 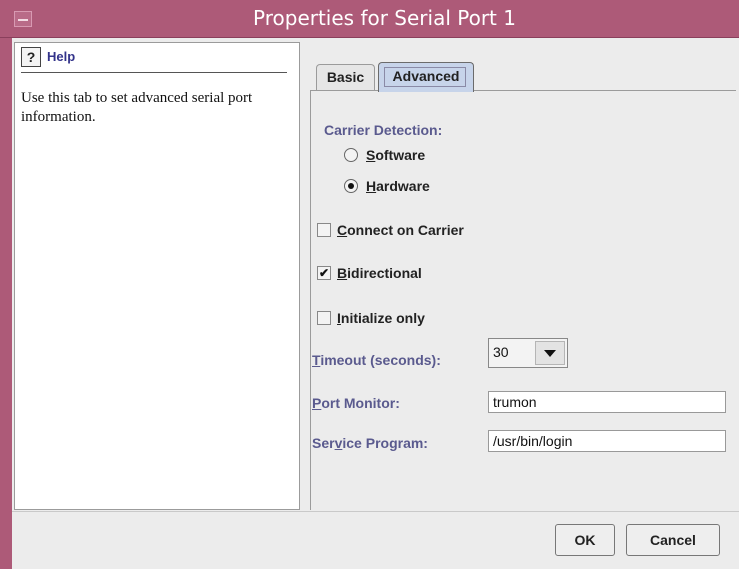 I want to click on tab-advanced: Advanced, so click(x=426, y=77).